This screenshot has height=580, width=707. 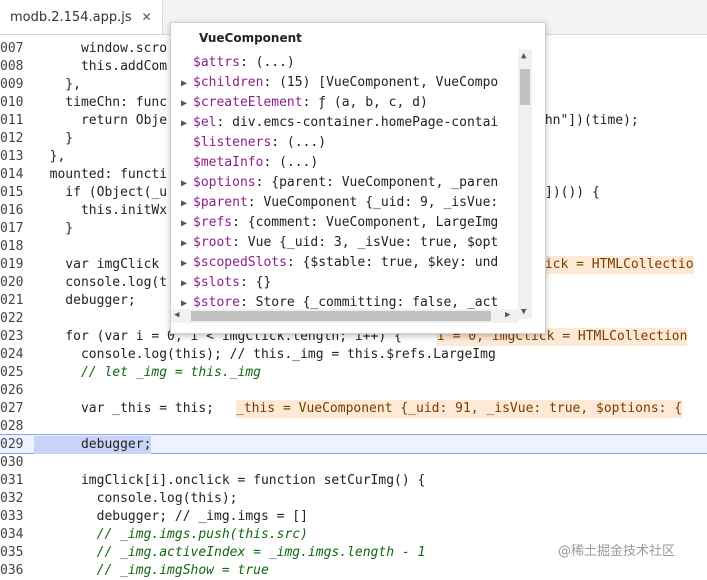 I want to click on line-number: 026, so click(x=15, y=391).